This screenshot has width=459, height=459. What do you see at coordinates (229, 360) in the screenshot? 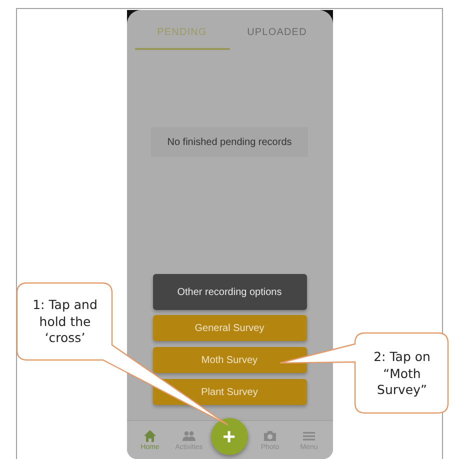
I see `survey-button: Moth Survey` at bounding box center [229, 360].